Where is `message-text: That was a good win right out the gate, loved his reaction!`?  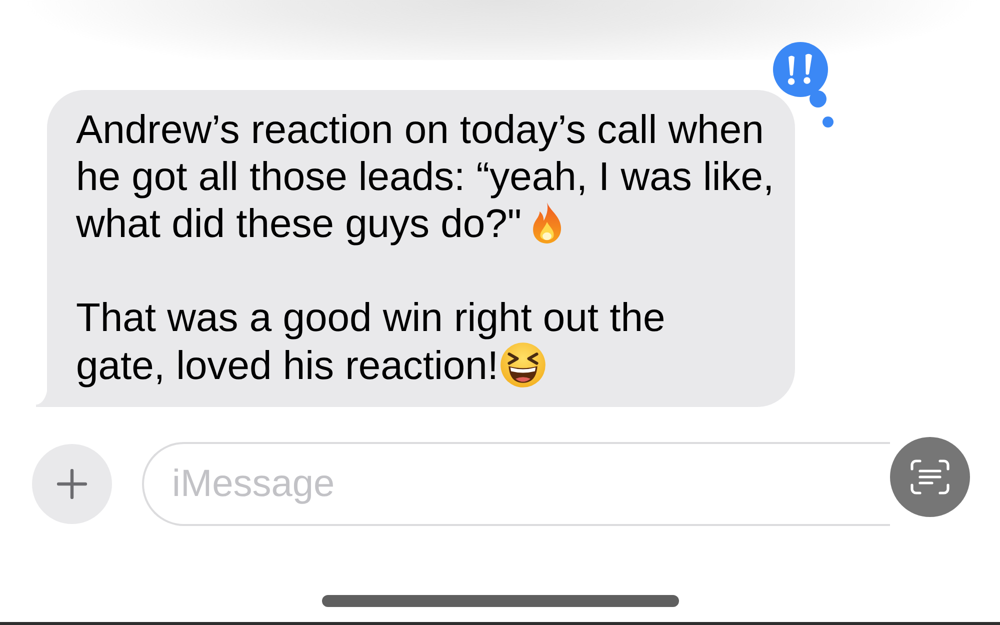 message-text: That was a good win right out the gate, loved his reaction! is located at coordinates (371, 342).